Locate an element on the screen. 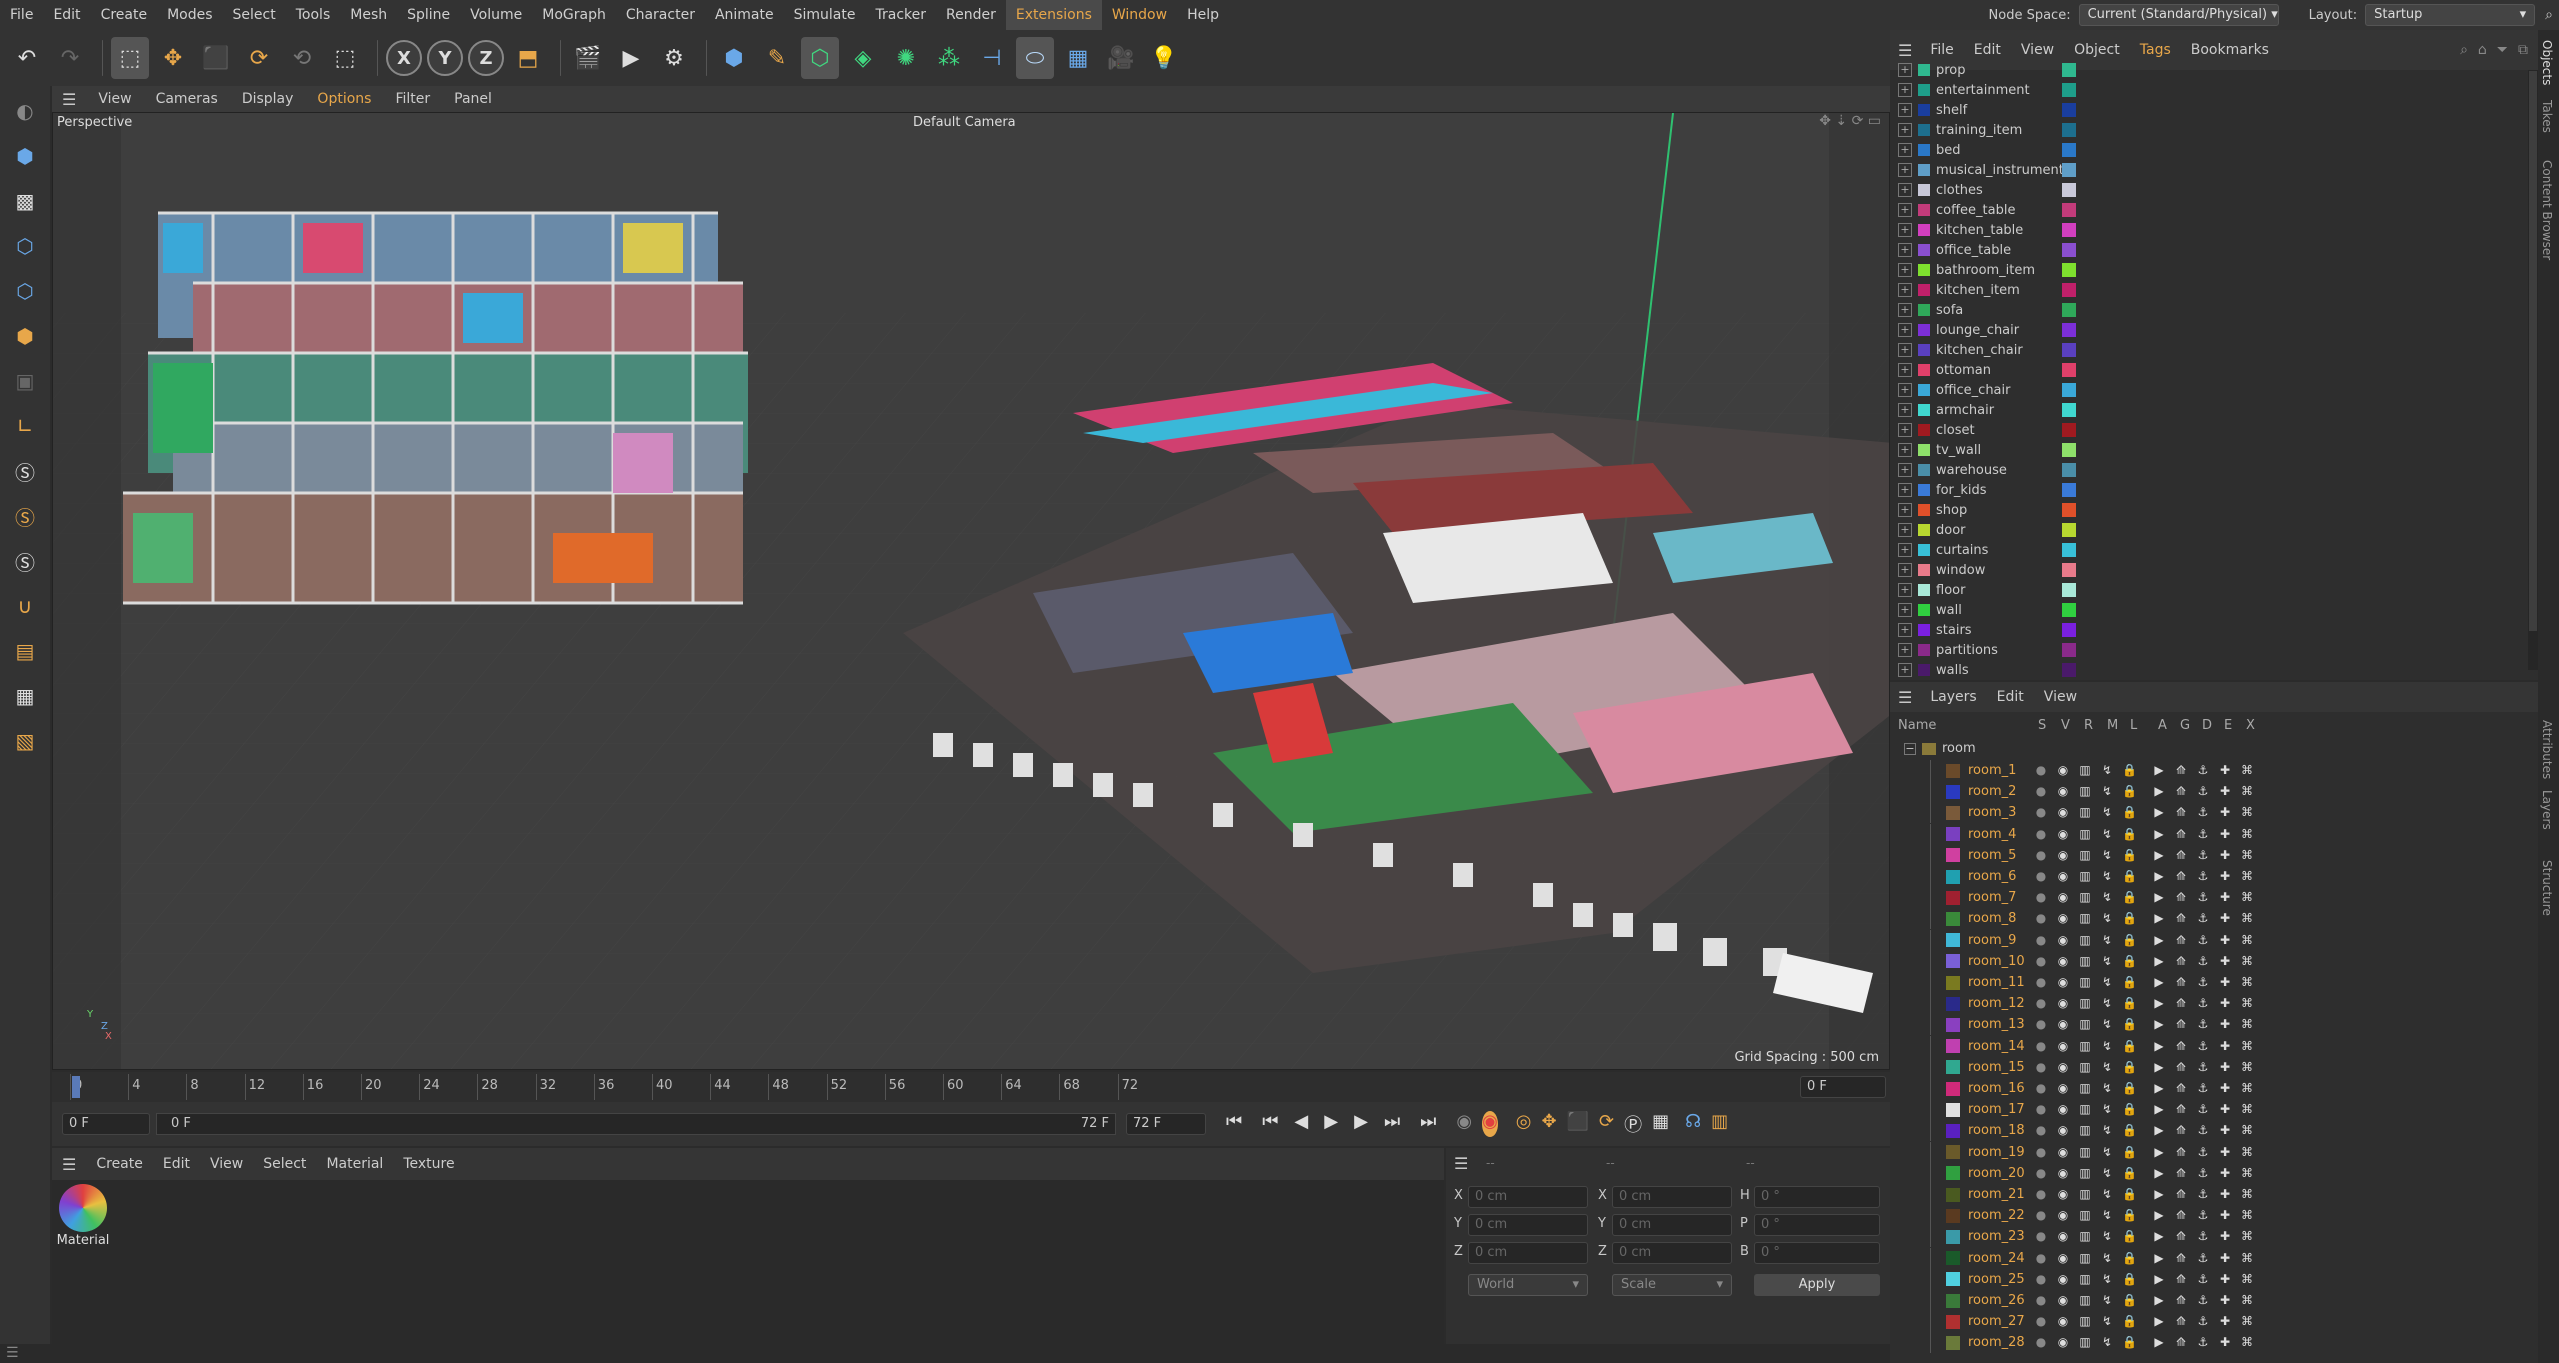  object-row: + wall is located at coordinates (2214, 610).